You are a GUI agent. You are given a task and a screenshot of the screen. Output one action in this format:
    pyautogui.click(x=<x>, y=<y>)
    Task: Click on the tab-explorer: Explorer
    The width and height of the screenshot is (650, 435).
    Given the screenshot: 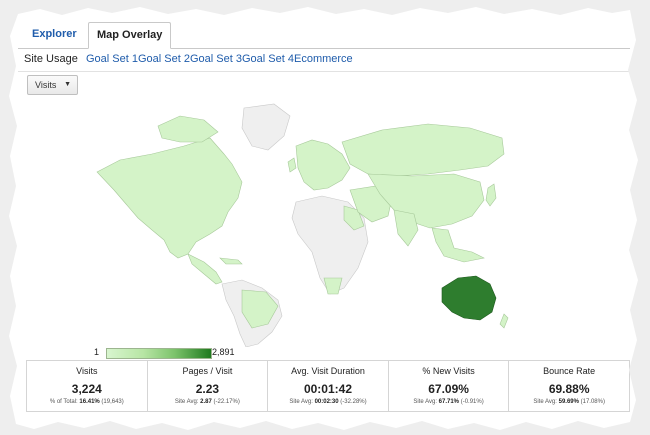 What is the action you would take?
    pyautogui.click(x=54, y=34)
    